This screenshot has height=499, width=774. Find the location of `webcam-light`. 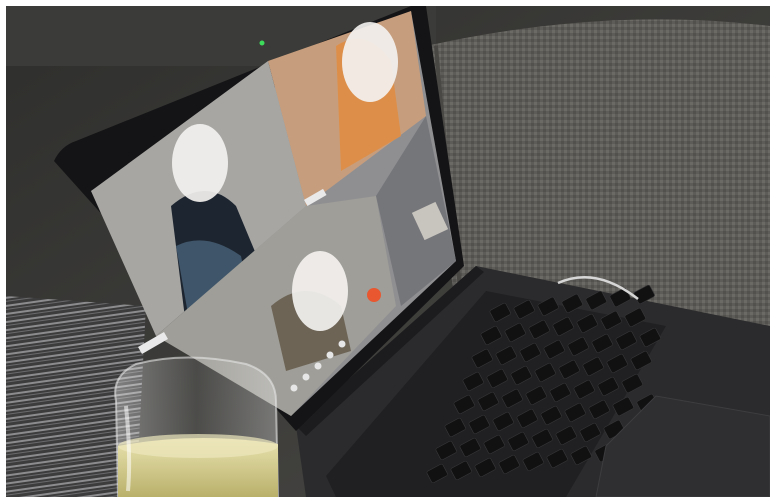

webcam-light is located at coordinates (262, 43).